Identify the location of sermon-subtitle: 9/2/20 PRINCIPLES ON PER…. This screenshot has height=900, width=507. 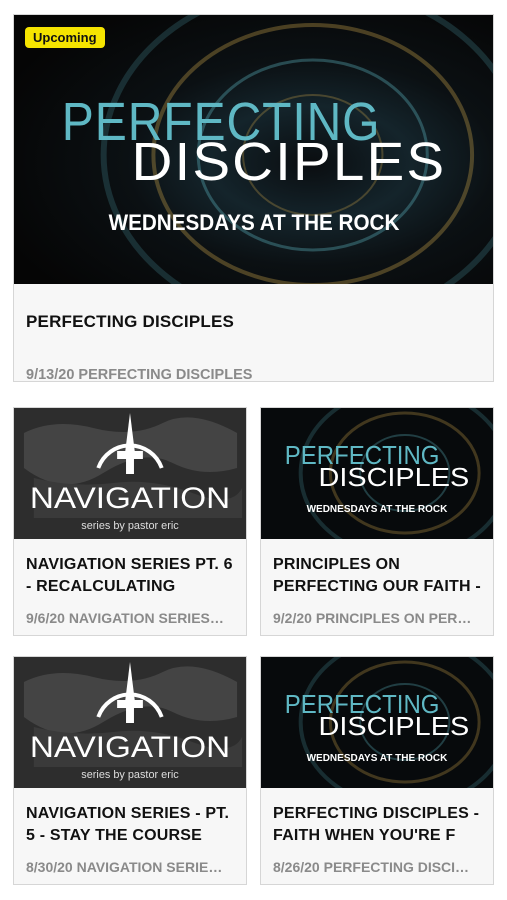
(372, 618).